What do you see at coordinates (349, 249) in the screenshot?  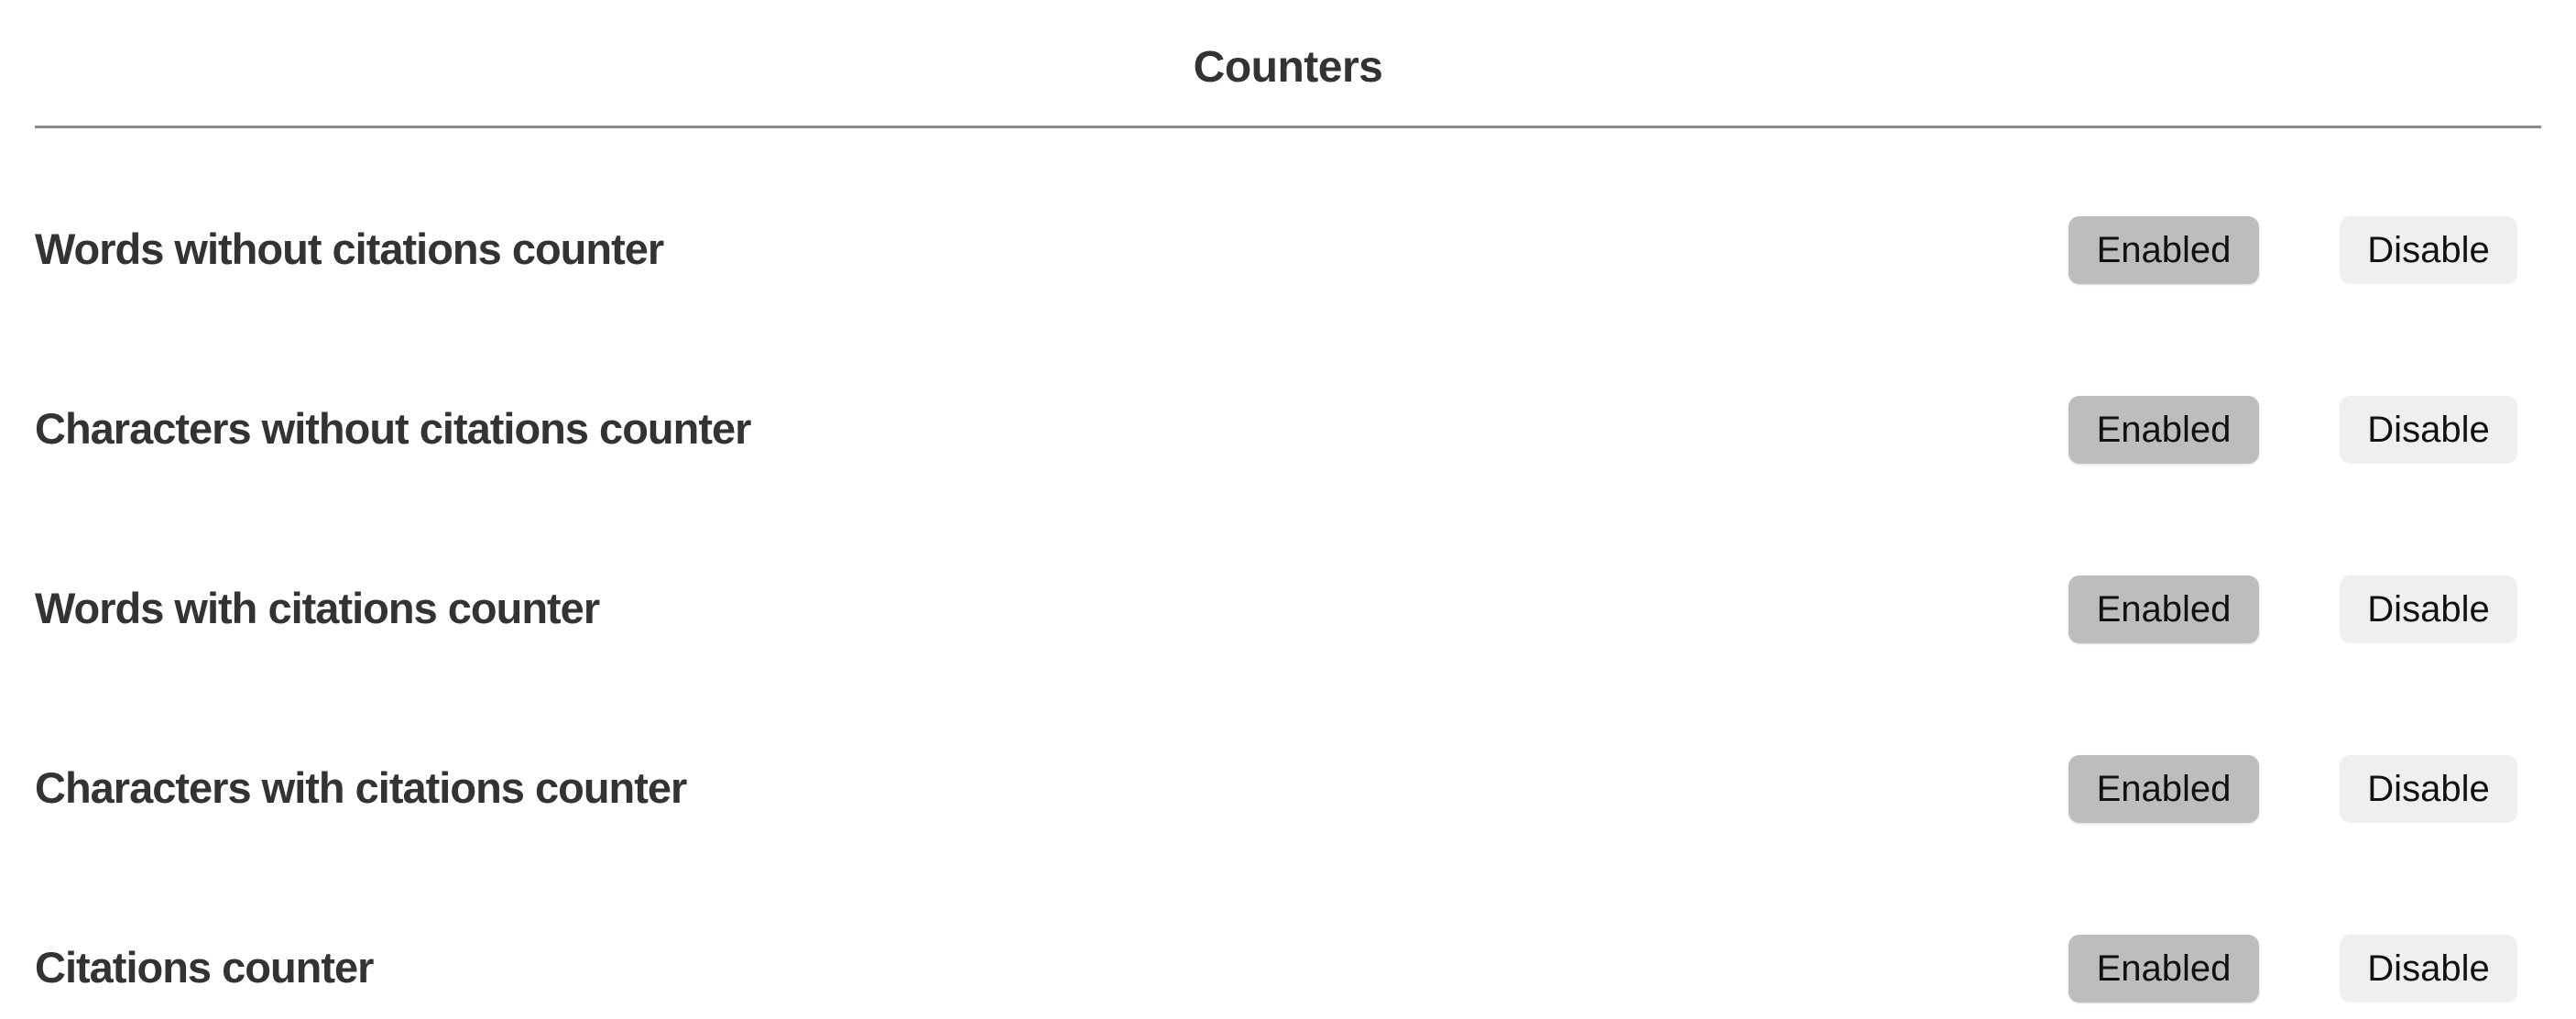 I see `counter-label: Words without citations counter` at bounding box center [349, 249].